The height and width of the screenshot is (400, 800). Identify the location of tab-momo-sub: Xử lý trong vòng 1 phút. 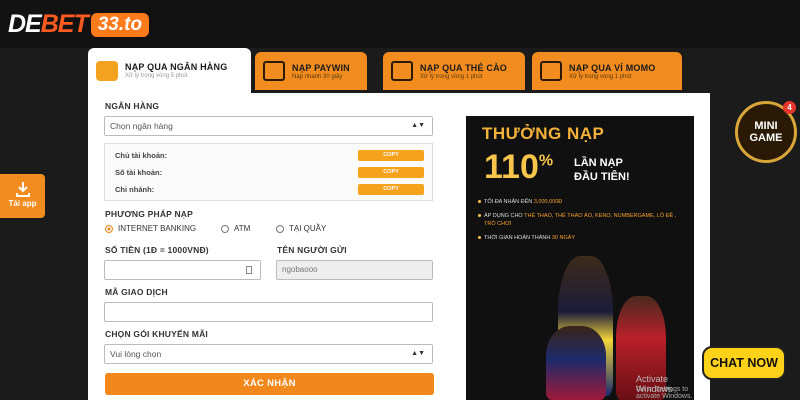
(600, 76).